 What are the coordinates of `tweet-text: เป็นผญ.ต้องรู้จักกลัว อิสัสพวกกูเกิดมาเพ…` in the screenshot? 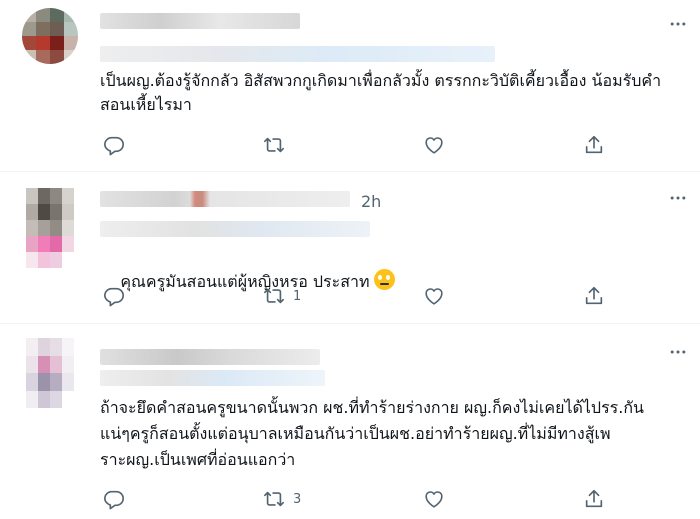 It's located at (381, 92).